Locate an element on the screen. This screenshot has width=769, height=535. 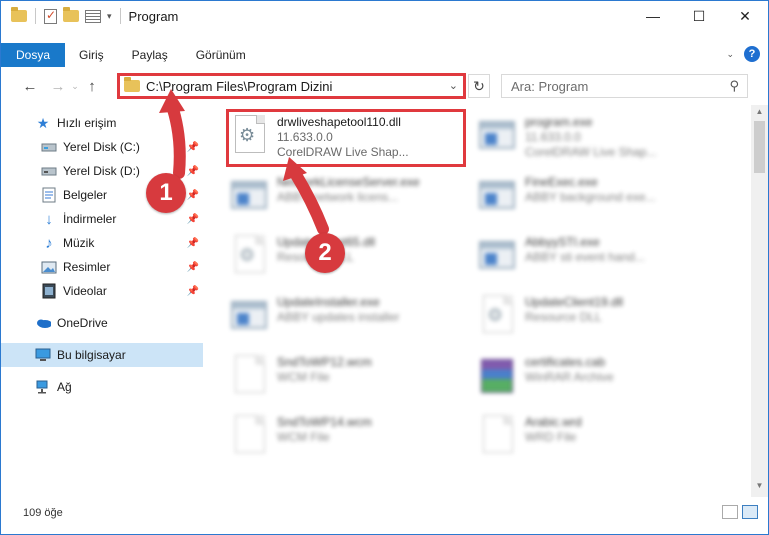
file-name: program.exe is located at coordinates (559, 122).